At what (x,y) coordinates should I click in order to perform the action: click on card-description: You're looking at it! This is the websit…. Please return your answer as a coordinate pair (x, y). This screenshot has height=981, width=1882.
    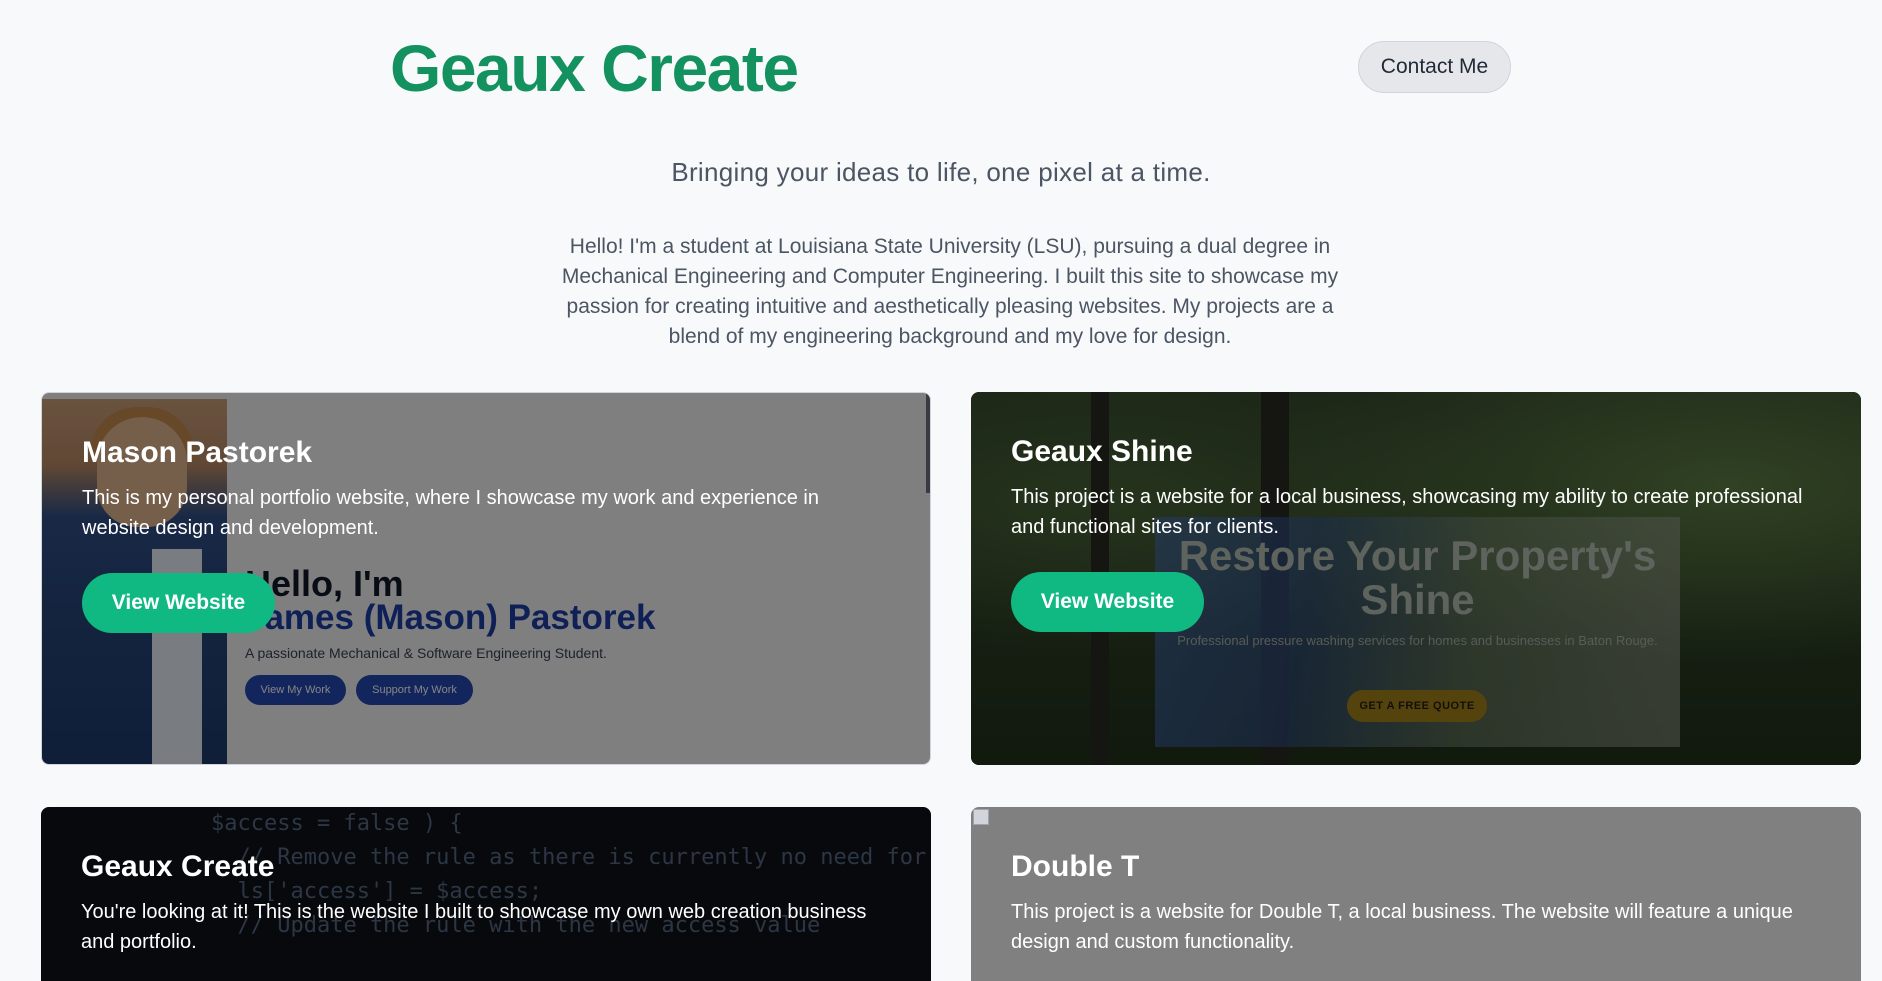
    Looking at the image, I should click on (474, 927).